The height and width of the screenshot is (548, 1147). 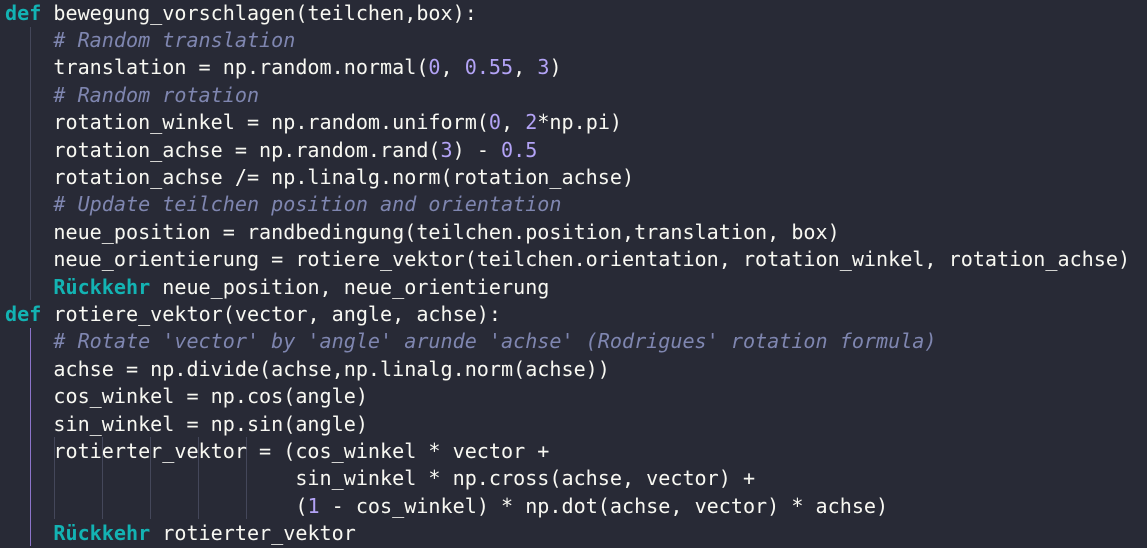 I want to click on code-line: def bewegung_vorschlagen(teilchen,box):, so click(x=241, y=13).